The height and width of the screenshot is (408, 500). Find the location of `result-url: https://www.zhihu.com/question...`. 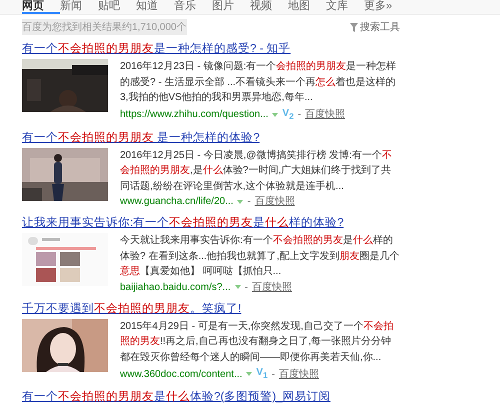

result-url: https://www.zhihu.com/question... is located at coordinates (194, 114).